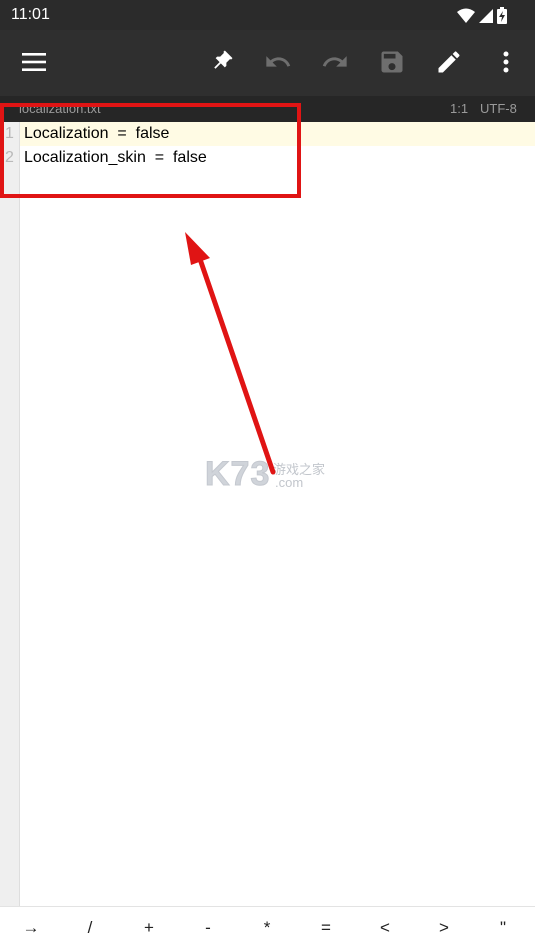 Image resolution: width=535 pixels, height=951 pixels. I want to click on menu-button, so click(34, 62).